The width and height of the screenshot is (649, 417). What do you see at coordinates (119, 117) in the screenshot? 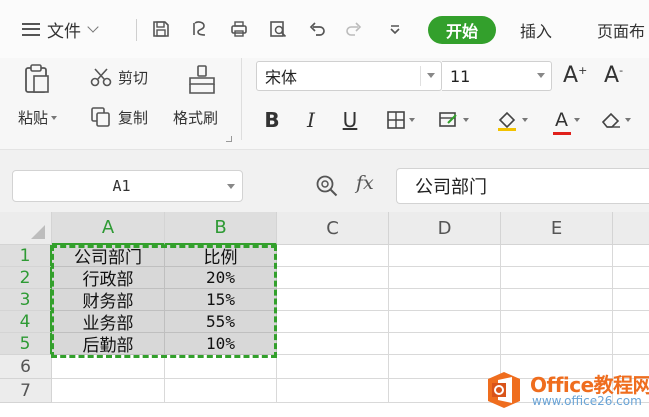
I see `copy-button: 复制` at bounding box center [119, 117].